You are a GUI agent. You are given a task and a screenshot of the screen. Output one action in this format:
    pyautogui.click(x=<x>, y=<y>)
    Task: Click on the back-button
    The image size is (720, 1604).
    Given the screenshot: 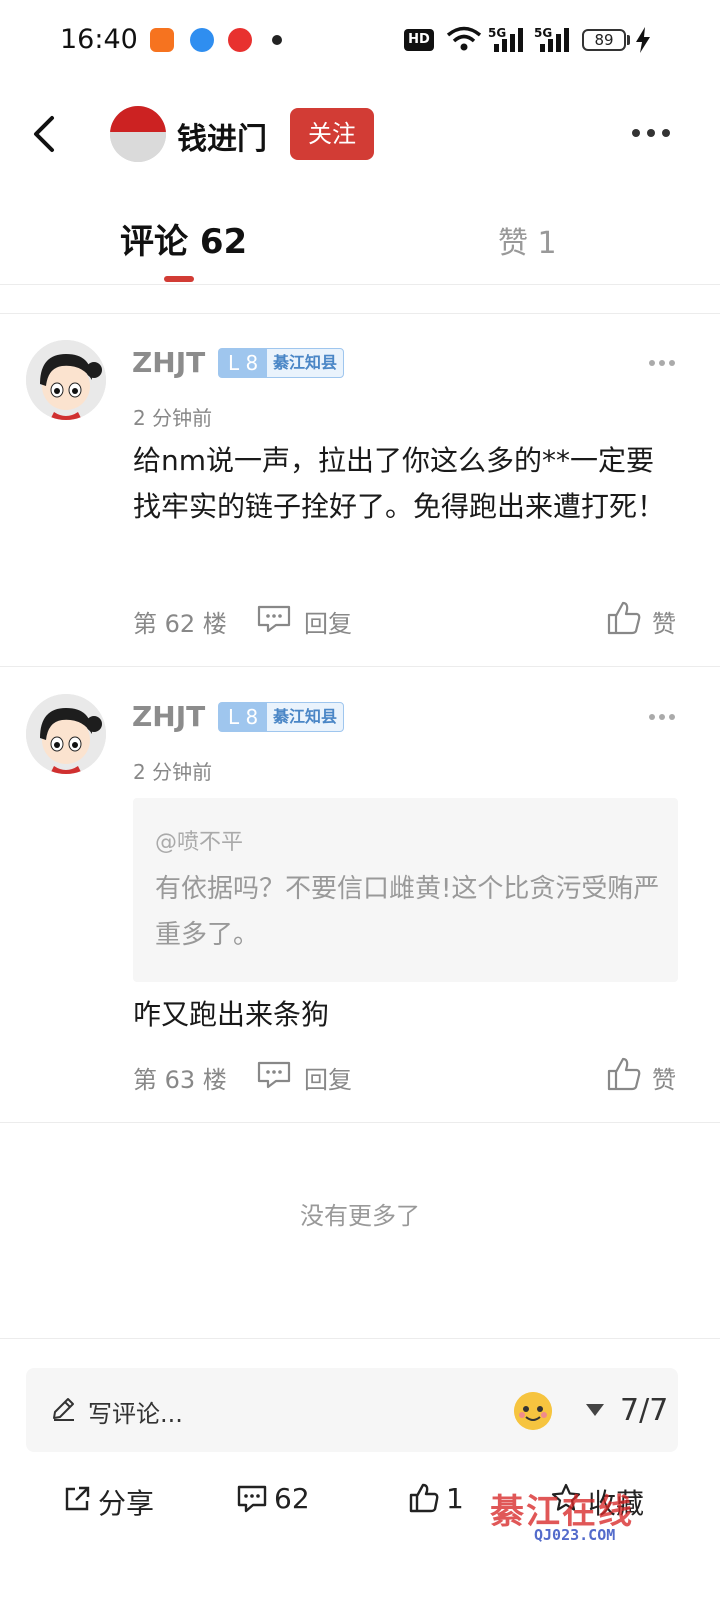 What is the action you would take?
    pyautogui.click(x=45, y=134)
    